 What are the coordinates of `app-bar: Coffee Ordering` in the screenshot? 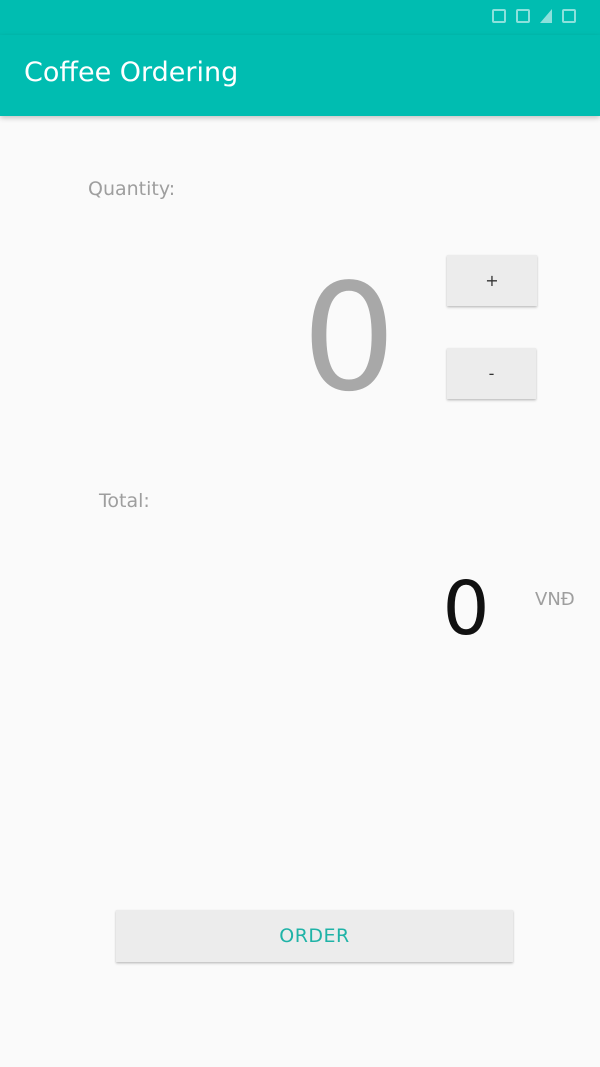 It's located at (300, 75).